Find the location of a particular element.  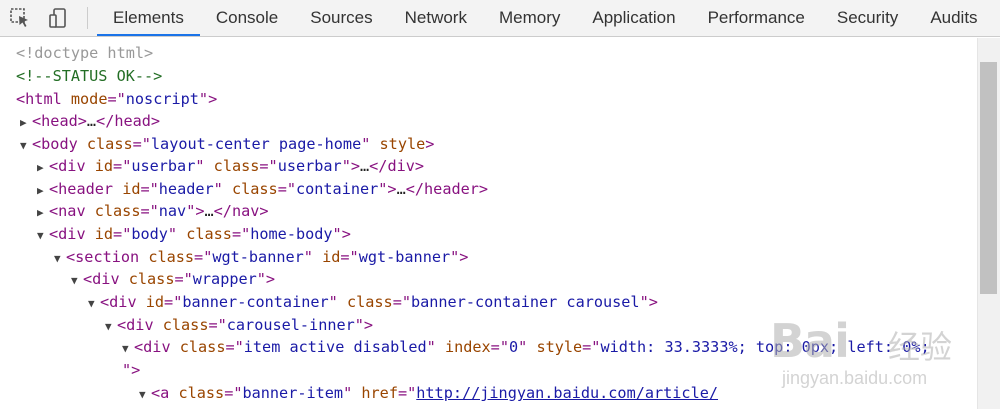

dom-node-comment: <!--STATUS OK--> is located at coordinates (89, 76).